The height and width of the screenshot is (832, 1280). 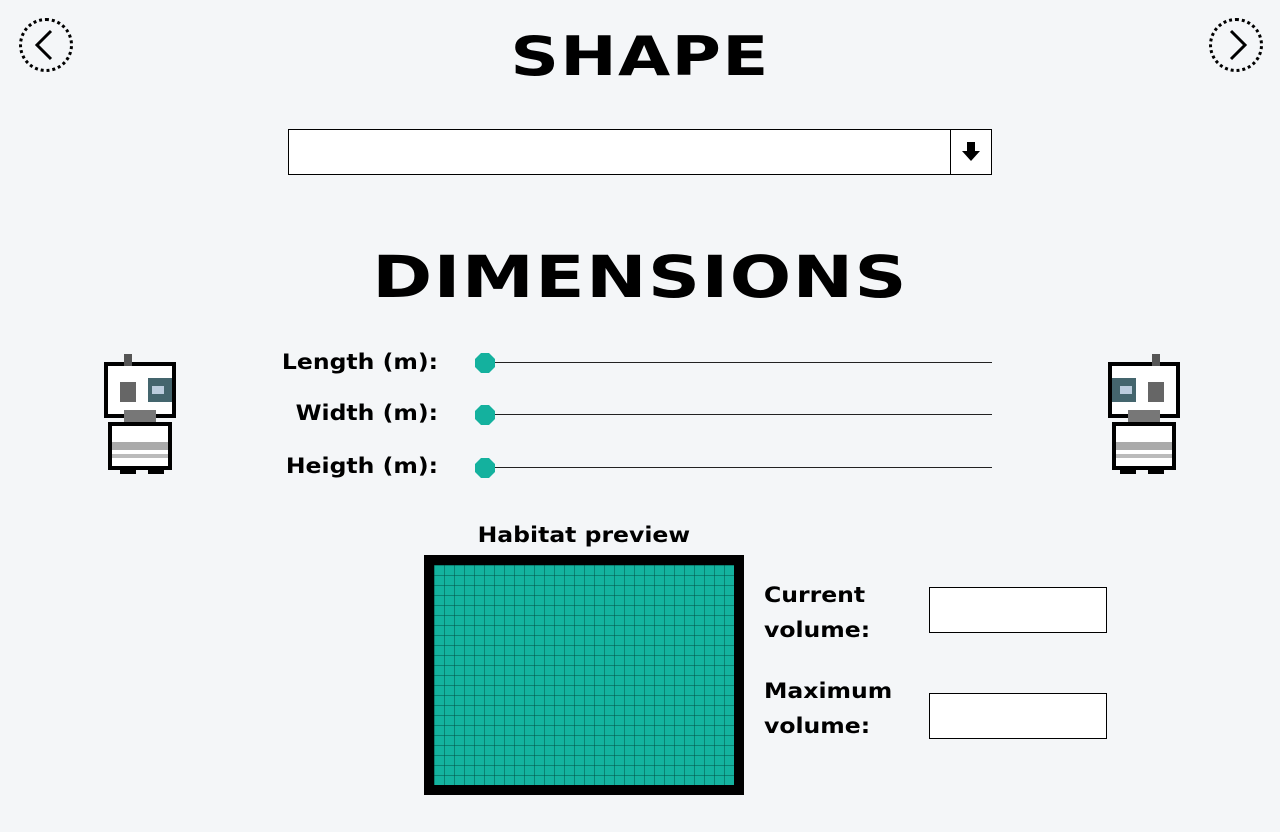 I want to click on current-volume-label: Current volume:, so click(x=817, y=612).